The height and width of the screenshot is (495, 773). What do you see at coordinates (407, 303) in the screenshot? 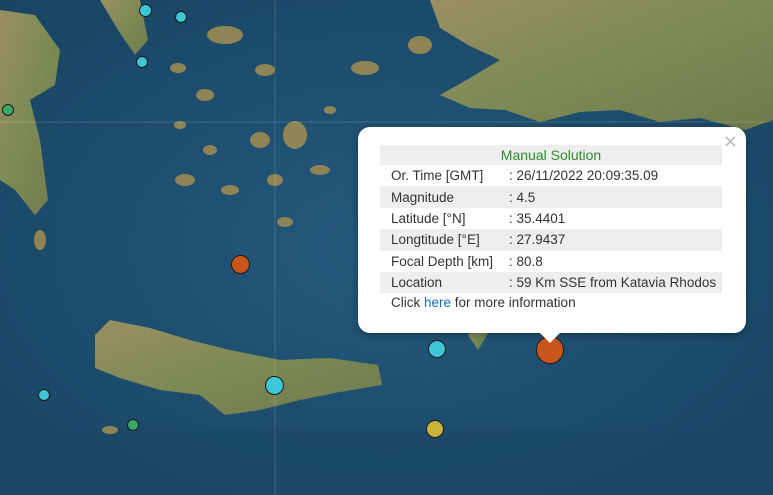
I see `more-prefix: Click` at bounding box center [407, 303].